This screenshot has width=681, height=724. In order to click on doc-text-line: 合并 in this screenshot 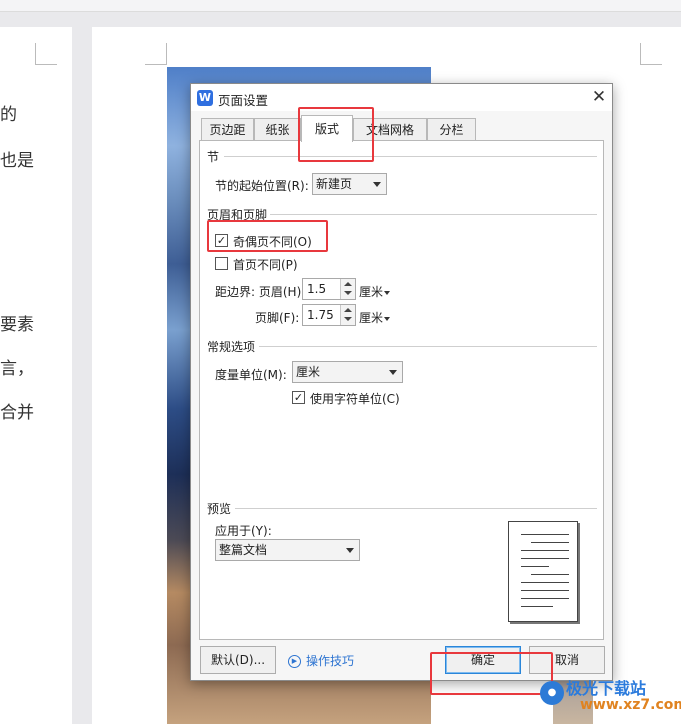, I will do `click(17, 413)`.